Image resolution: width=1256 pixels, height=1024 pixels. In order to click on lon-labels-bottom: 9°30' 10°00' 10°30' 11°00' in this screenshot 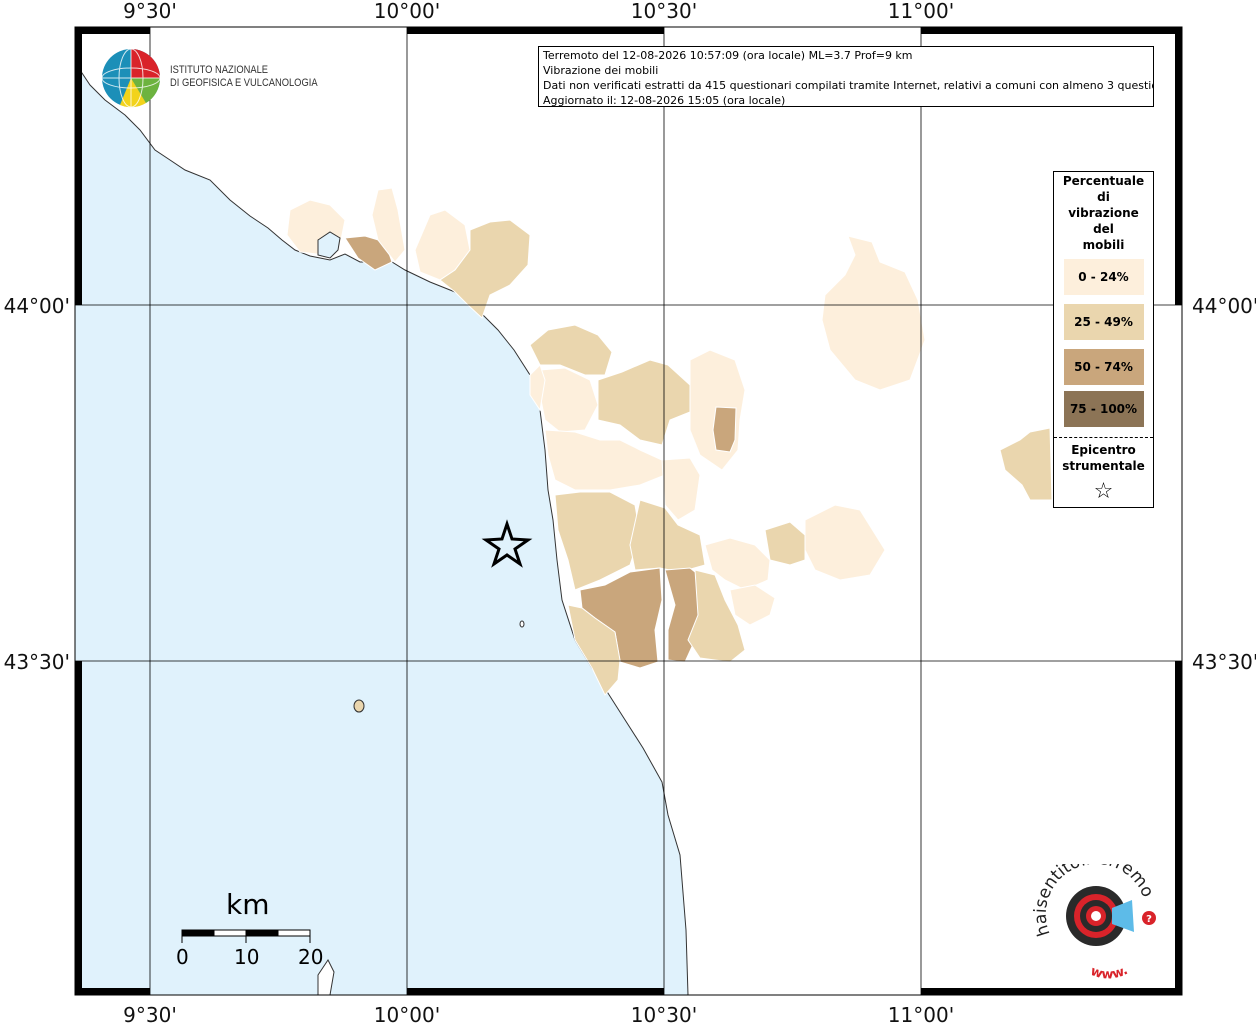, I will do `click(538, 1013)`.